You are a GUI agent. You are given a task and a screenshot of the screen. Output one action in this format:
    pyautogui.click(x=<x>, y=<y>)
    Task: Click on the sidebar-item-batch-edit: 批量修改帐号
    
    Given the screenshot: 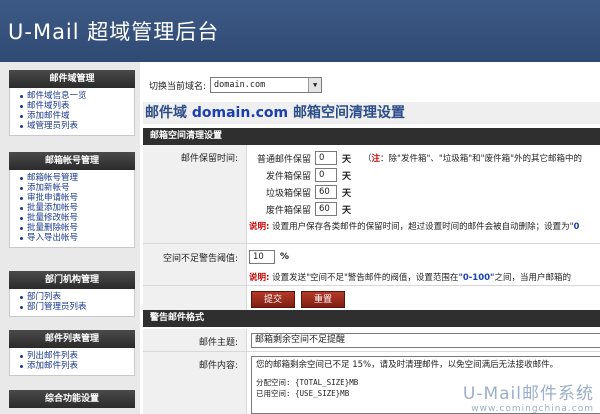 What is the action you would take?
    pyautogui.click(x=77, y=218)
    